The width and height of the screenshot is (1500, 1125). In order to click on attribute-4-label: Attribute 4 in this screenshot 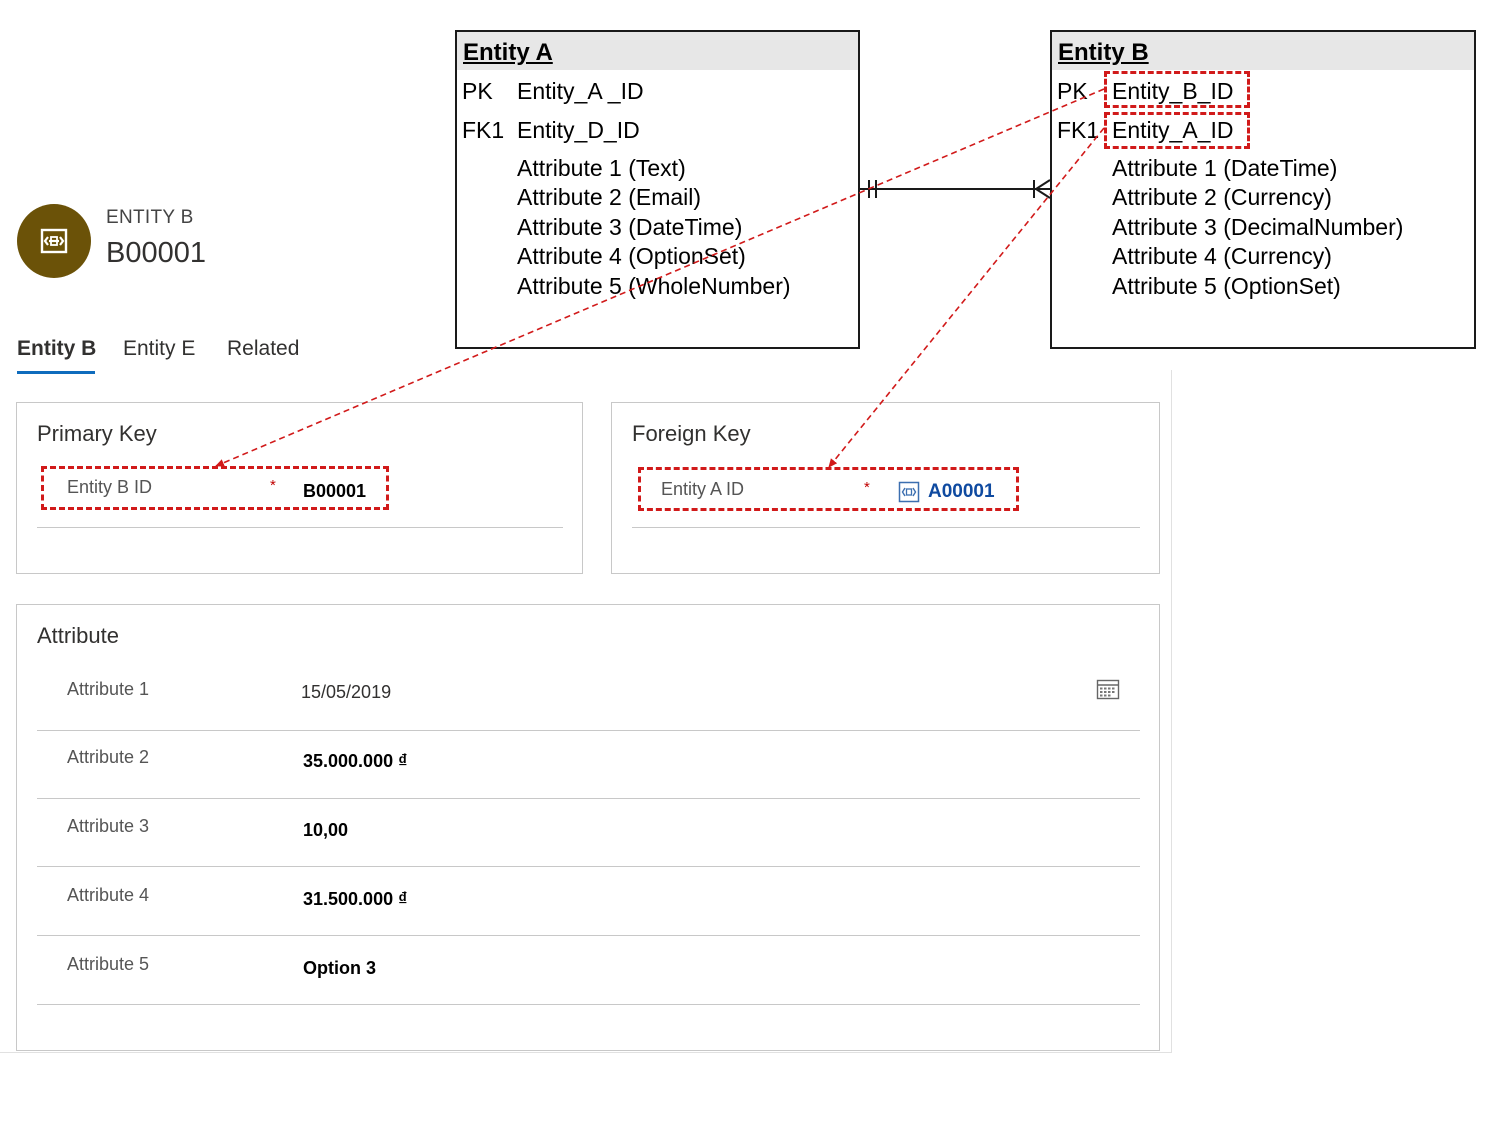, I will do `click(108, 895)`.